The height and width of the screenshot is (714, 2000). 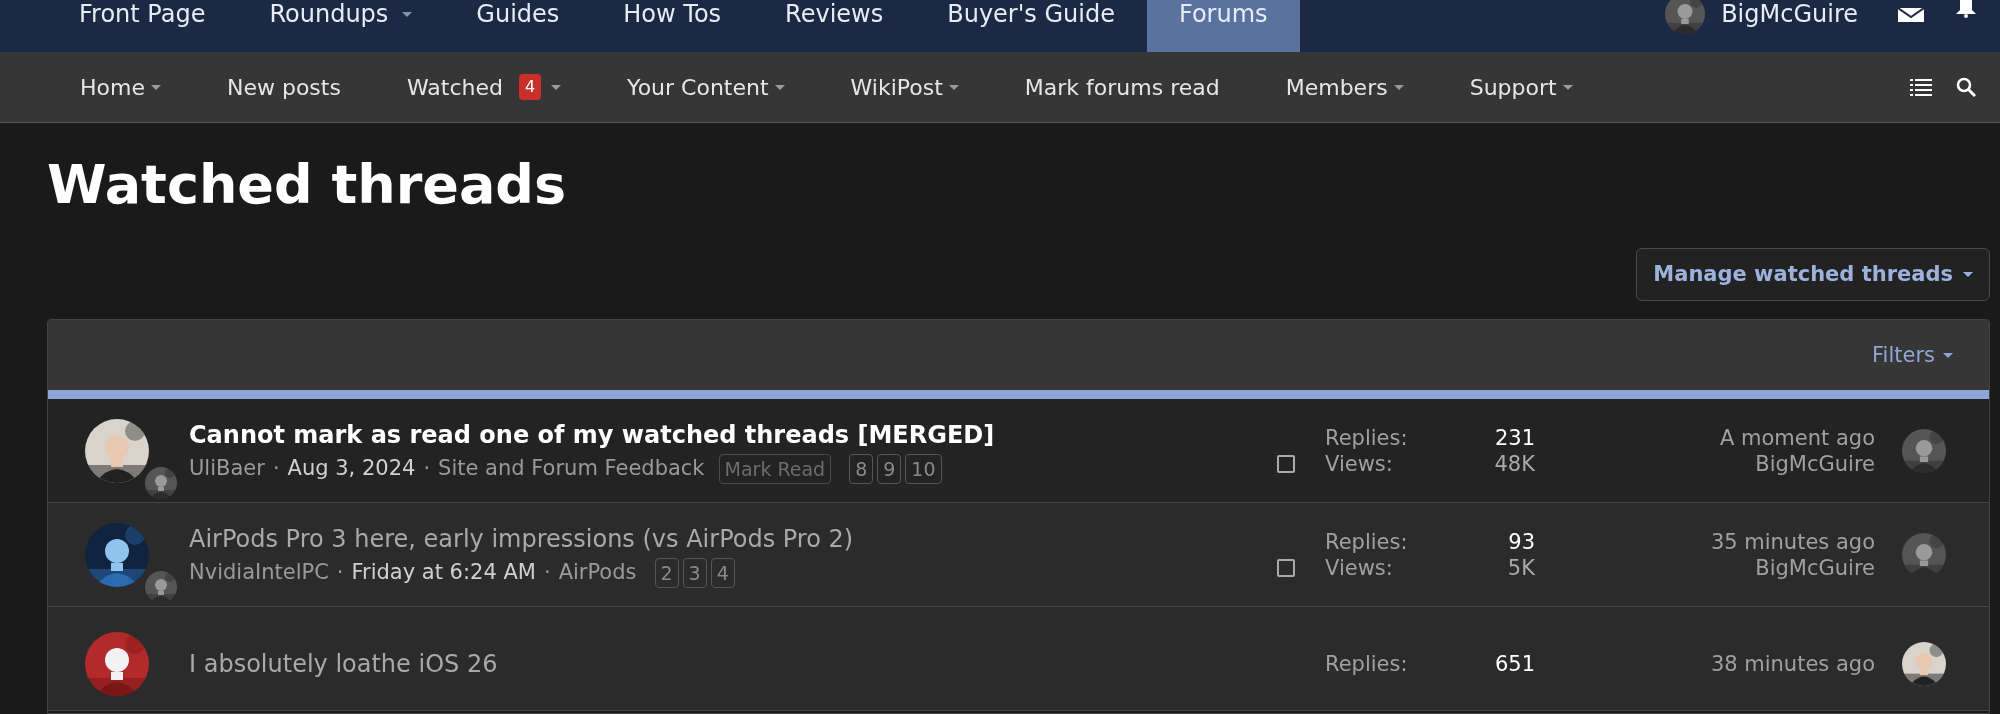 I want to click on page-link: 8, so click(x=861, y=469).